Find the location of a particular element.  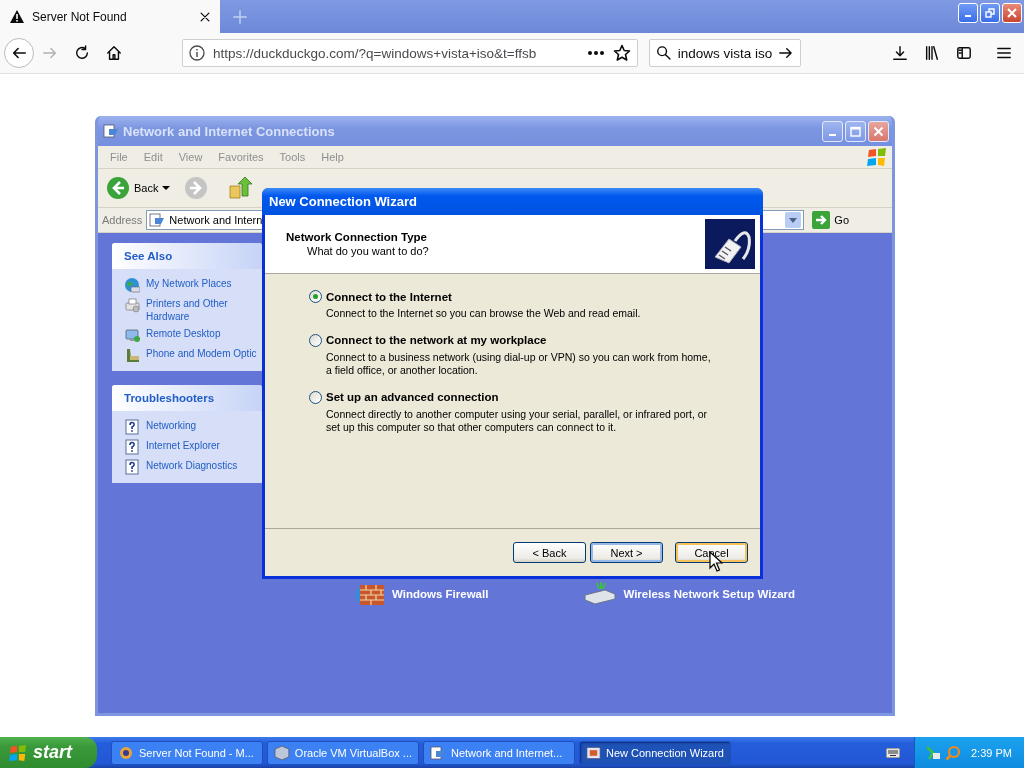

maximize-icon is located at coordinates (855, 131).